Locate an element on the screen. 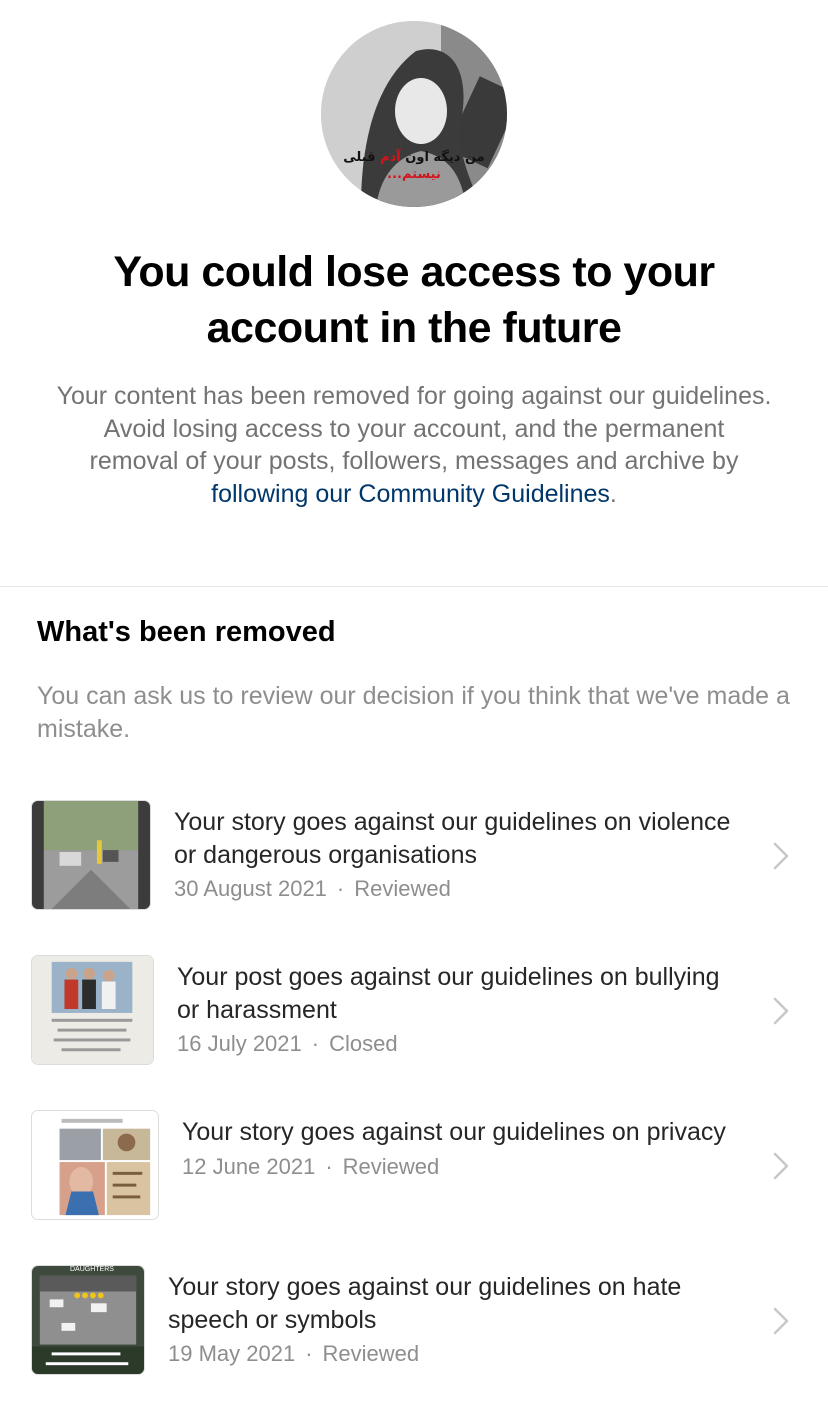  item-status: Closed is located at coordinates (363, 1043).